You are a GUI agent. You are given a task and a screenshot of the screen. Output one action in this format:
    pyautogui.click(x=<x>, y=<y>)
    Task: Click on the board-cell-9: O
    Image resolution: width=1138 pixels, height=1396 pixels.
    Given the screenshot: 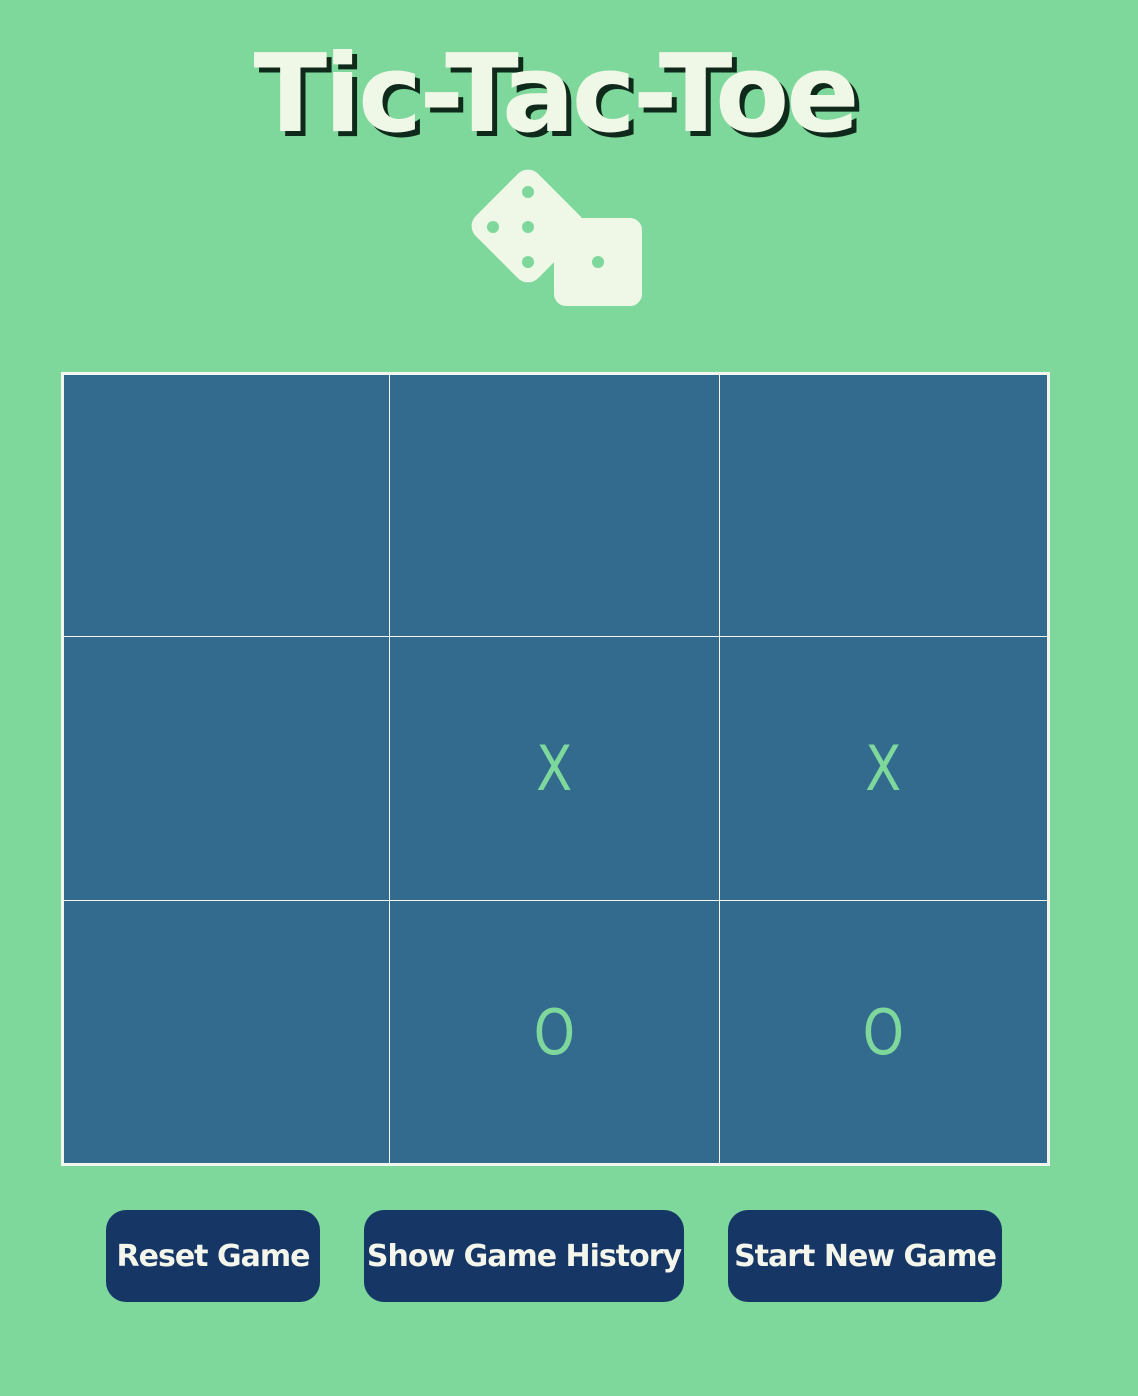 What is the action you would take?
    pyautogui.click(x=883, y=1032)
    